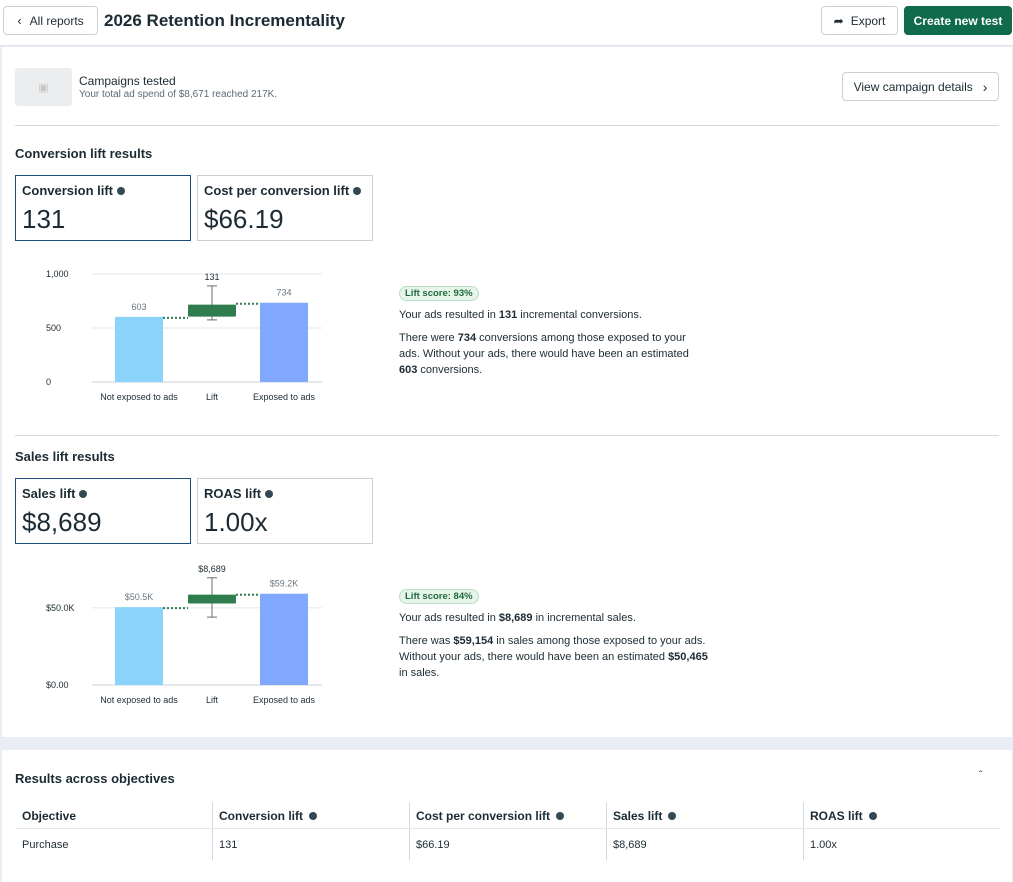 The width and height of the screenshot is (1013, 882). I want to click on page-title: 2026 Retention Incrementality, so click(224, 20).